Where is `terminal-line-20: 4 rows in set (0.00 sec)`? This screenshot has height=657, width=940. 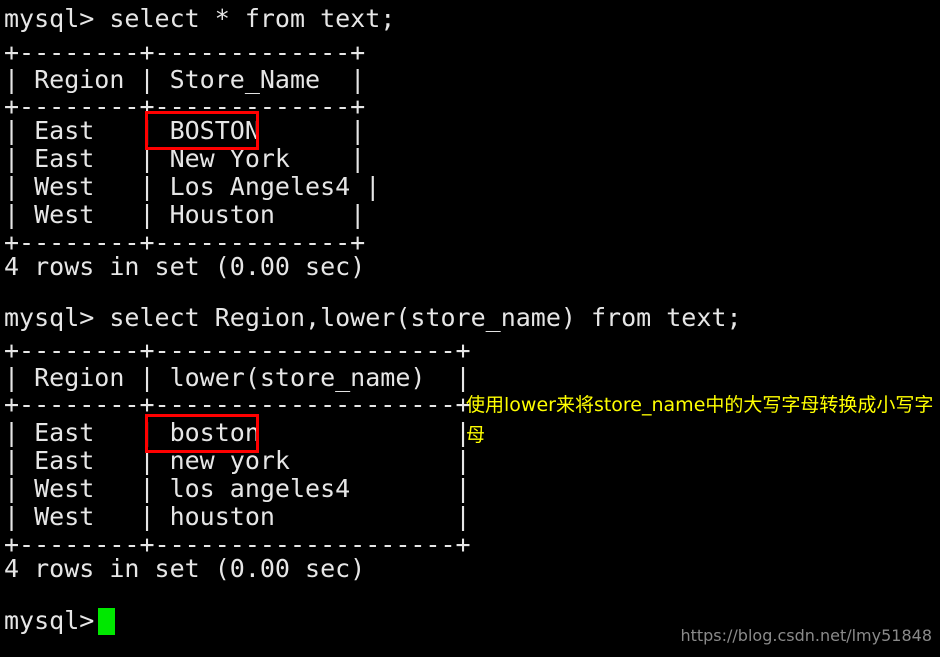
terminal-line-20: 4 rows in set (0.00 sec) is located at coordinates (185, 568).